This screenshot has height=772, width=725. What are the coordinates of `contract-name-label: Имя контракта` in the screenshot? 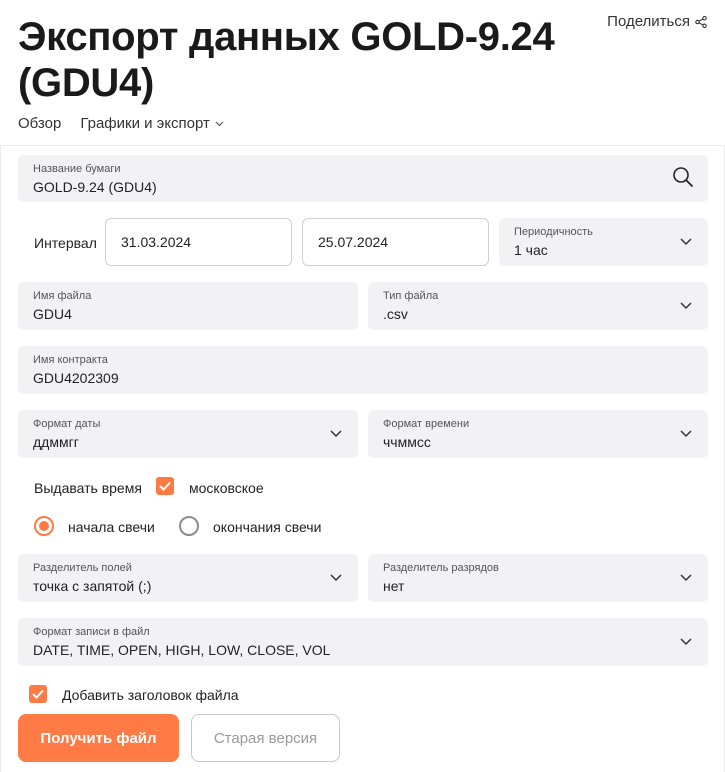 It's located at (70, 360).